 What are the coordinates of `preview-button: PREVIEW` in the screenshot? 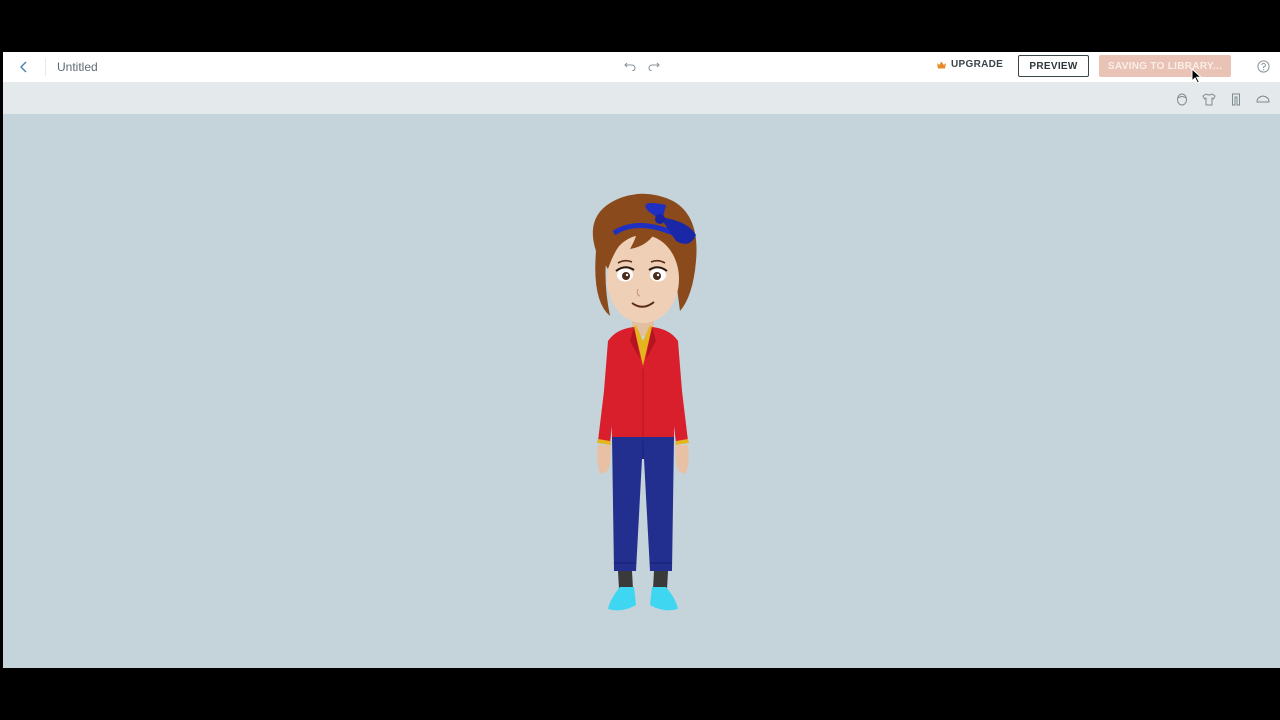 It's located at (1053, 66).